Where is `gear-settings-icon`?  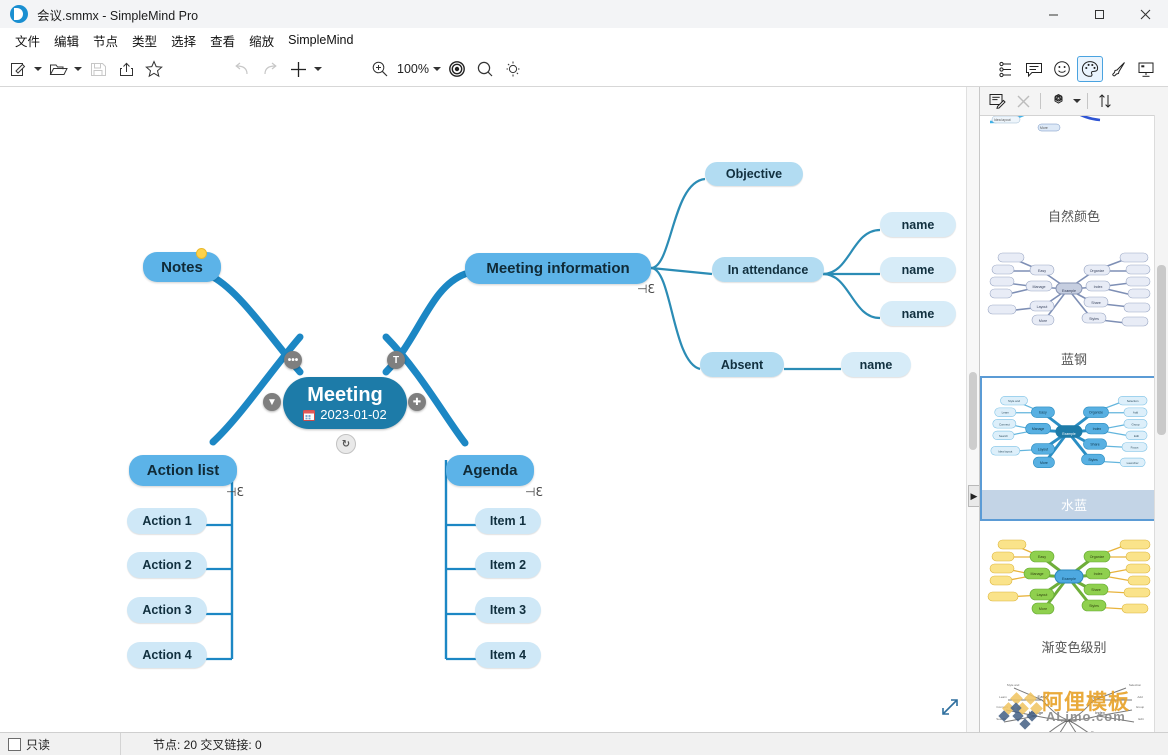 gear-settings-icon is located at coordinates (1058, 101).